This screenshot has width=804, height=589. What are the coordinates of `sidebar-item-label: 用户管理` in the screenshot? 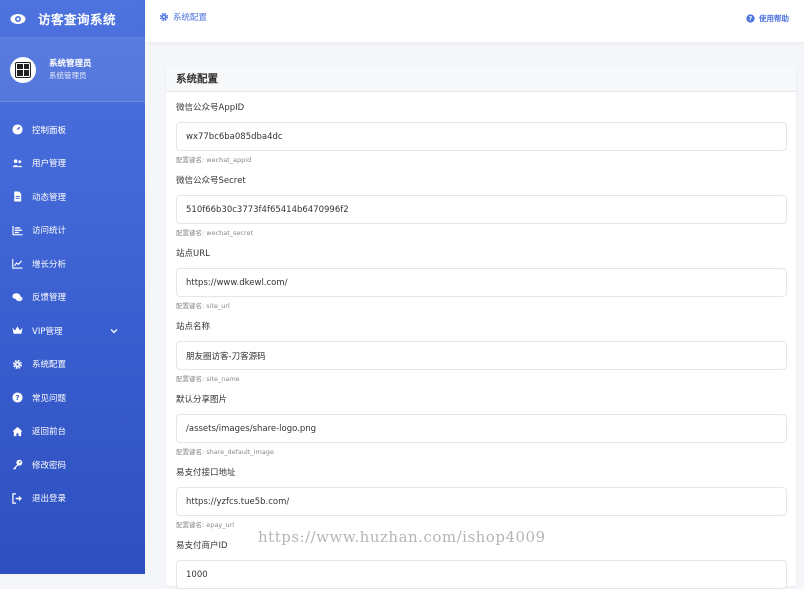 It's located at (49, 164).